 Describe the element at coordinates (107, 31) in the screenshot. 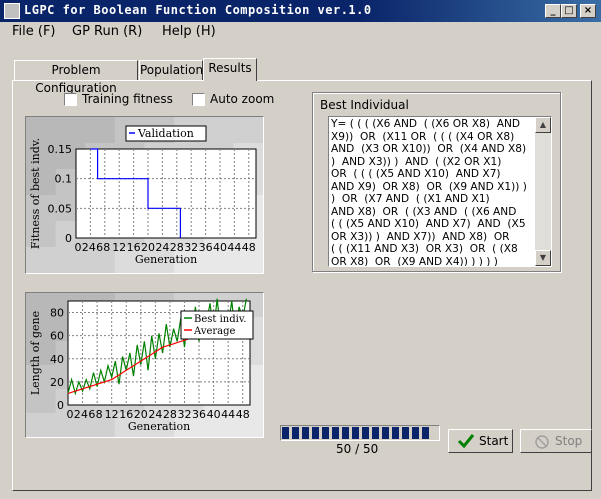

I see `menu-gp-run: GP Run (R)` at that location.